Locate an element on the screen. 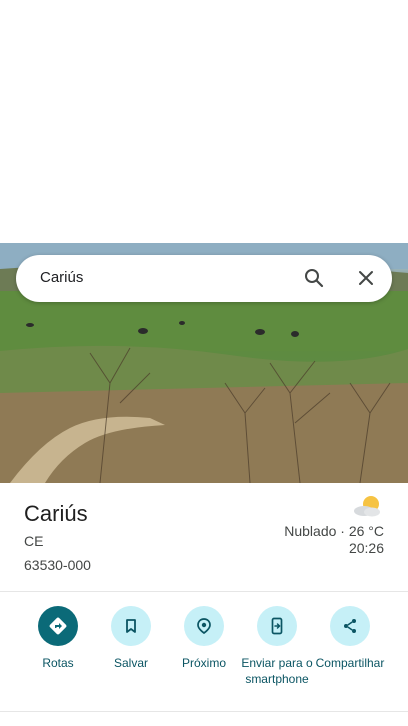  nearby-button: Próximo is located at coordinates (204, 638).